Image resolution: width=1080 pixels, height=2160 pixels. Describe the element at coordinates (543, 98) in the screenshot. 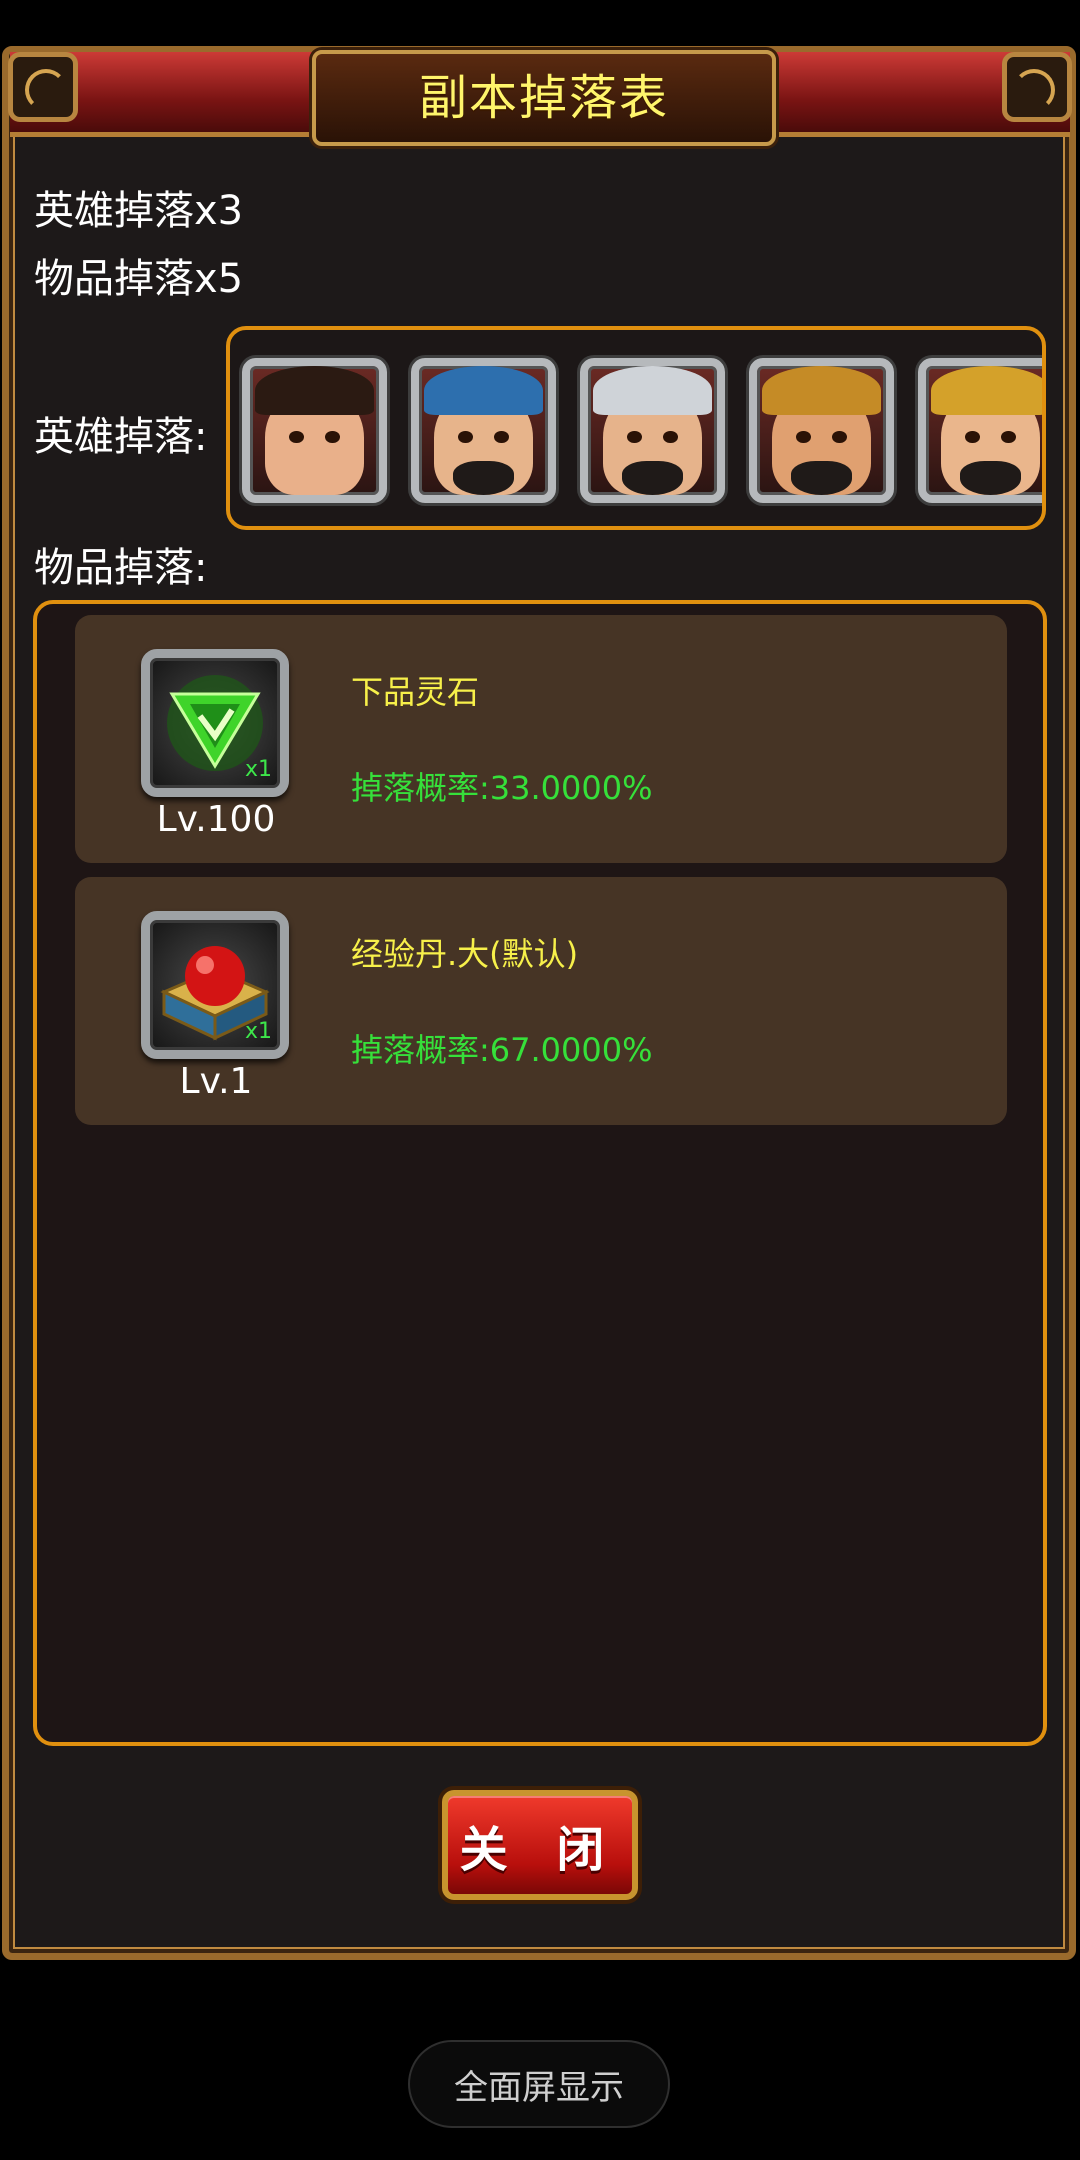

I see `dialog-title: 副本掉落表` at that location.